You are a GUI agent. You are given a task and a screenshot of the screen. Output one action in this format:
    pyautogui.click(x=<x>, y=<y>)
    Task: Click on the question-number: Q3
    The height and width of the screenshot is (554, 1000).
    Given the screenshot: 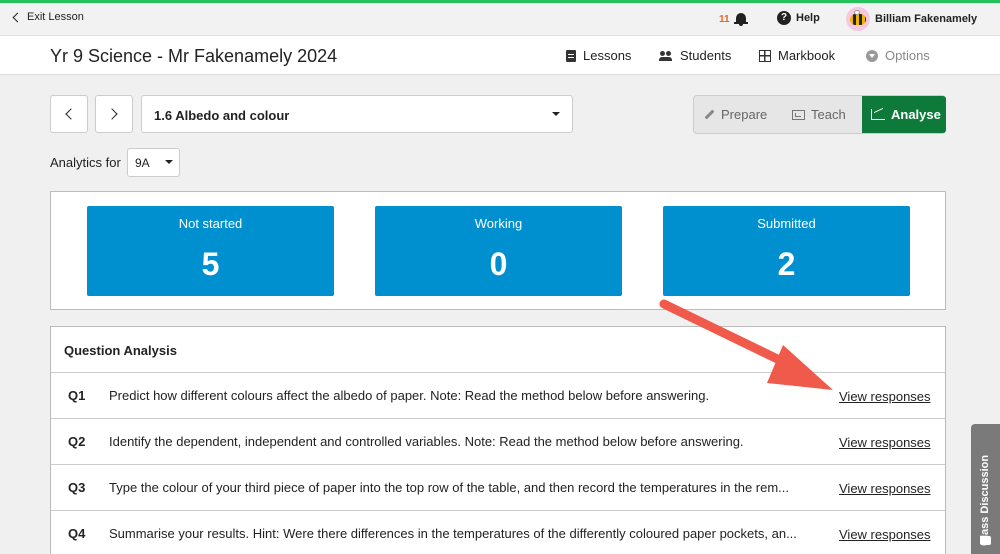 What is the action you would take?
    pyautogui.click(x=77, y=487)
    